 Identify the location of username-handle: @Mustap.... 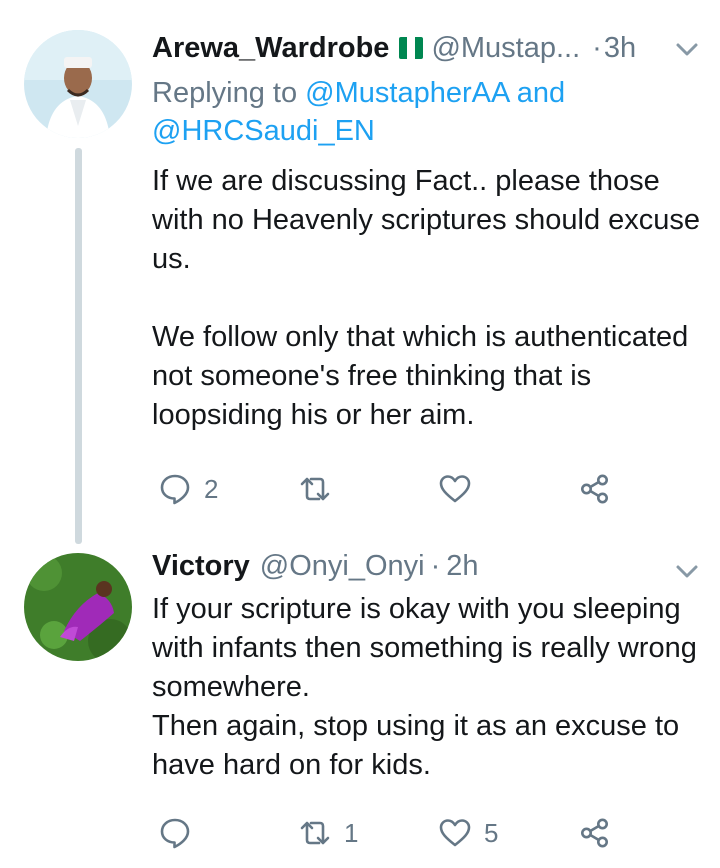
(505, 48).